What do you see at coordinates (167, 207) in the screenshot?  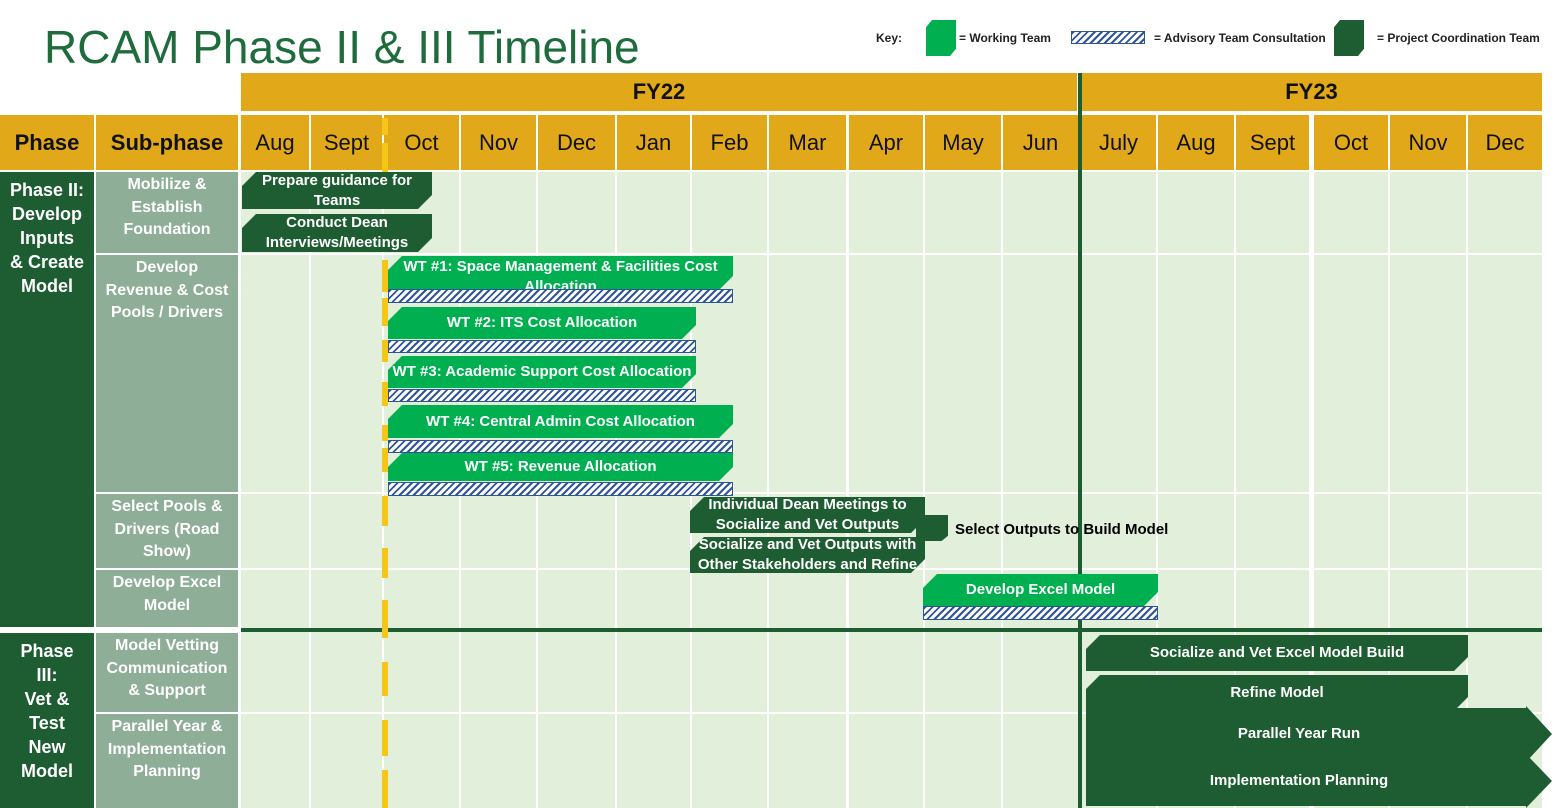 I see `subphase-mobilize-label: Mobilize & Establish Foundation` at bounding box center [167, 207].